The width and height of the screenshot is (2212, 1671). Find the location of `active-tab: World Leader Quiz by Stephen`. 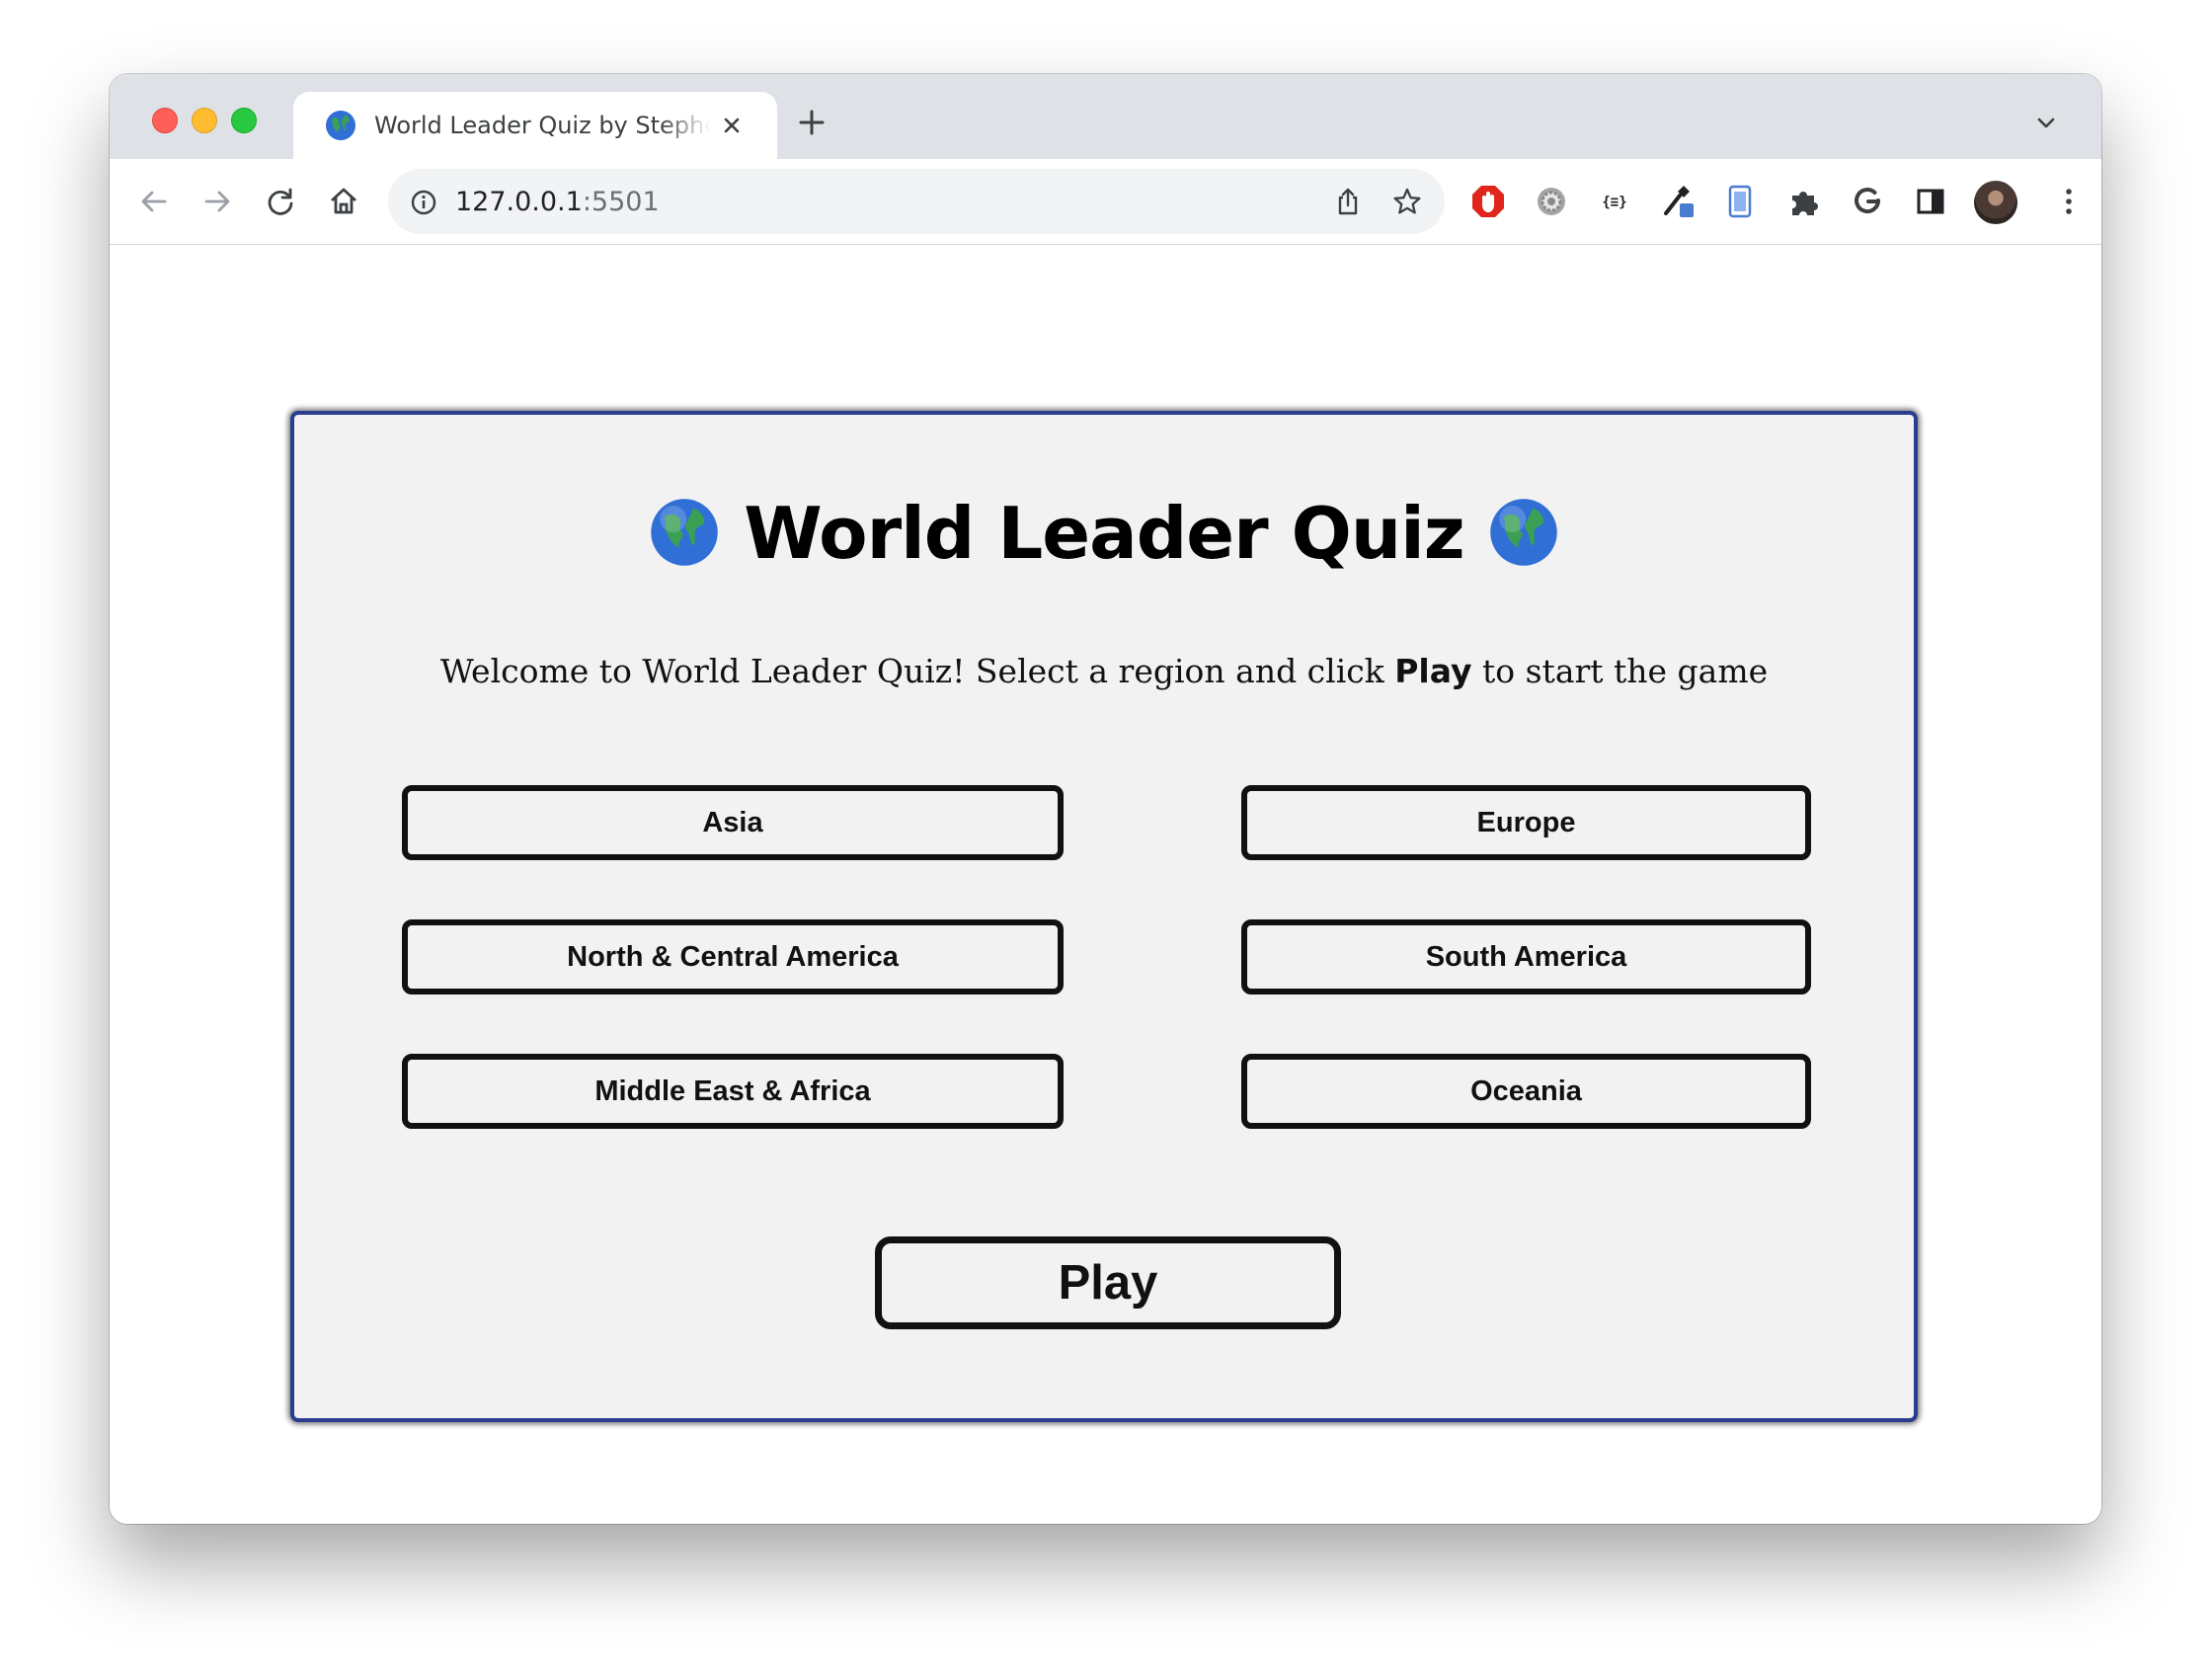

active-tab: World Leader Quiz by Stephen is located at coordinates (535, 125).